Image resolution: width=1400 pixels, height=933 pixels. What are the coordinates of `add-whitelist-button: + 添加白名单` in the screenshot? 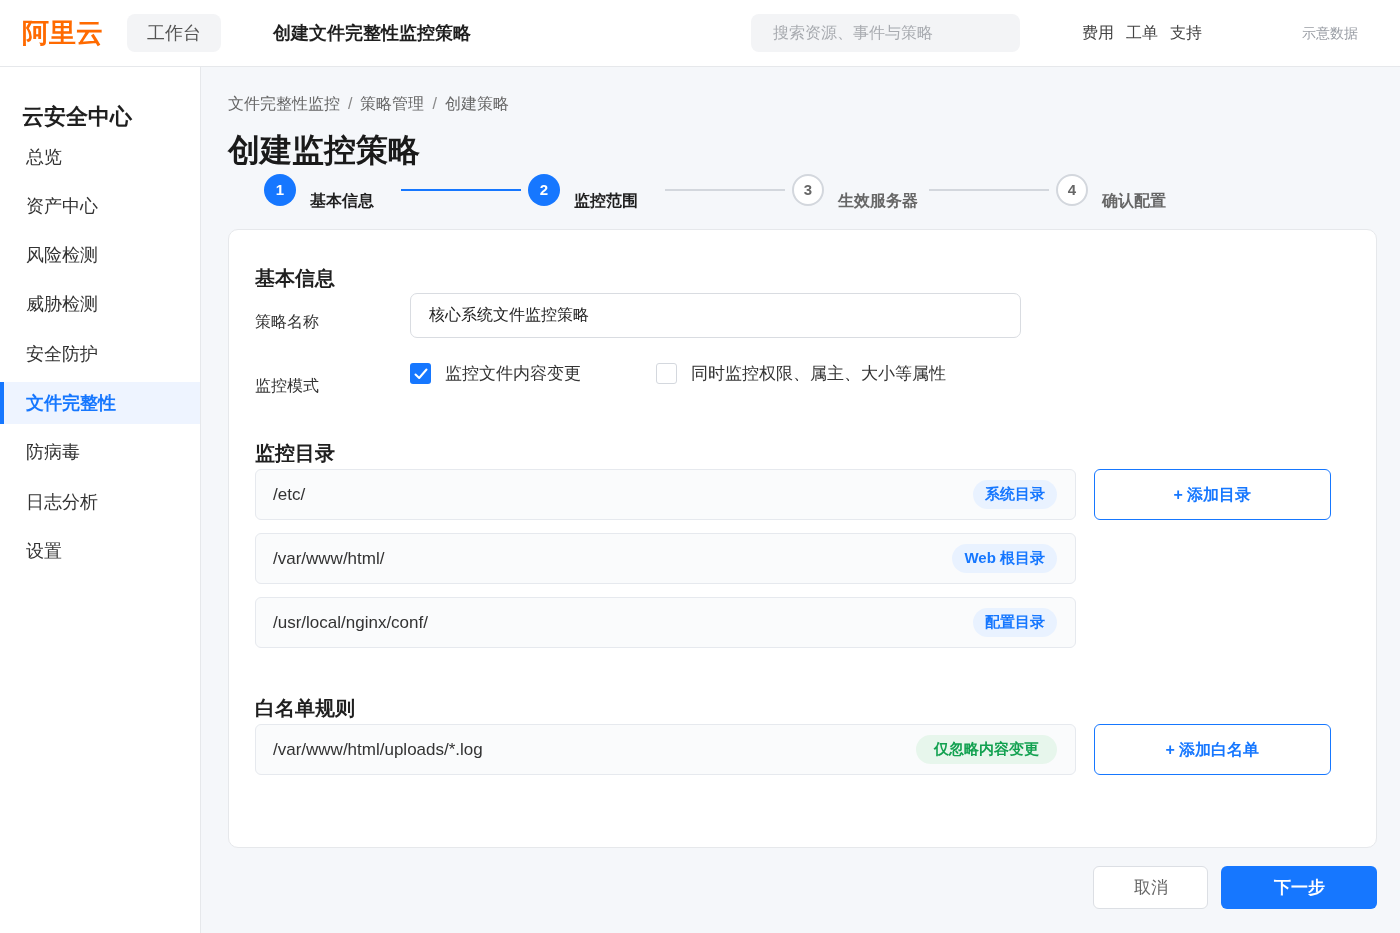 It's located at (1212, 749).